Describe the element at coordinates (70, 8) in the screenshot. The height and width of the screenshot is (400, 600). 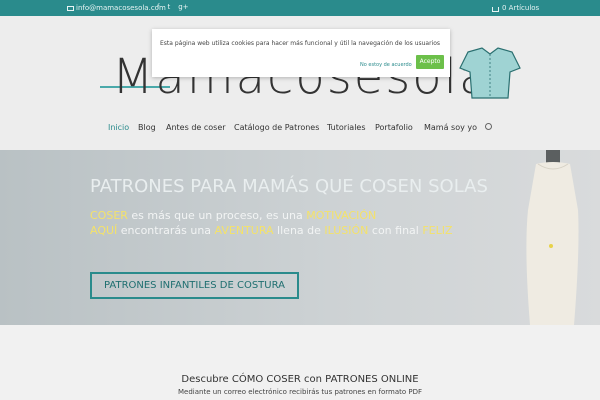
I see `envelope-icon` at that location.